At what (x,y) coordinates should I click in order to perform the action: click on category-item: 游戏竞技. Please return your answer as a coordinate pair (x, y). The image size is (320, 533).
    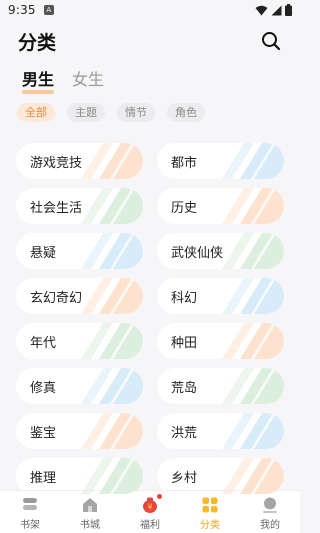
    Looking at the image, I should click on (79, 161).